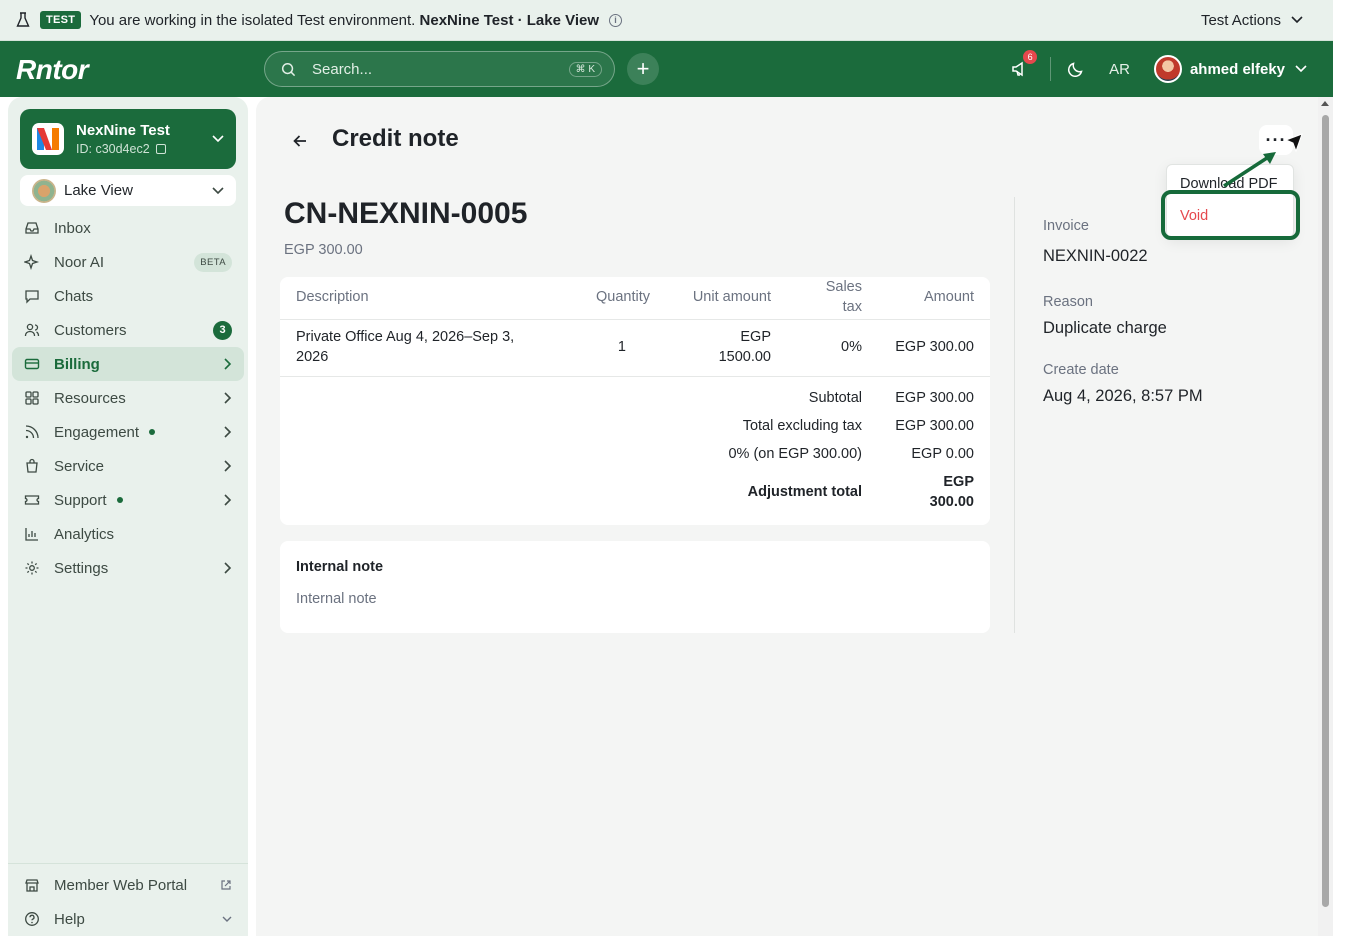 The width and height of the screenshot is (1363, 936). Describe the element at coordinates (31, 534) in the screenshot. I see `bar-chart-icon` at that location.